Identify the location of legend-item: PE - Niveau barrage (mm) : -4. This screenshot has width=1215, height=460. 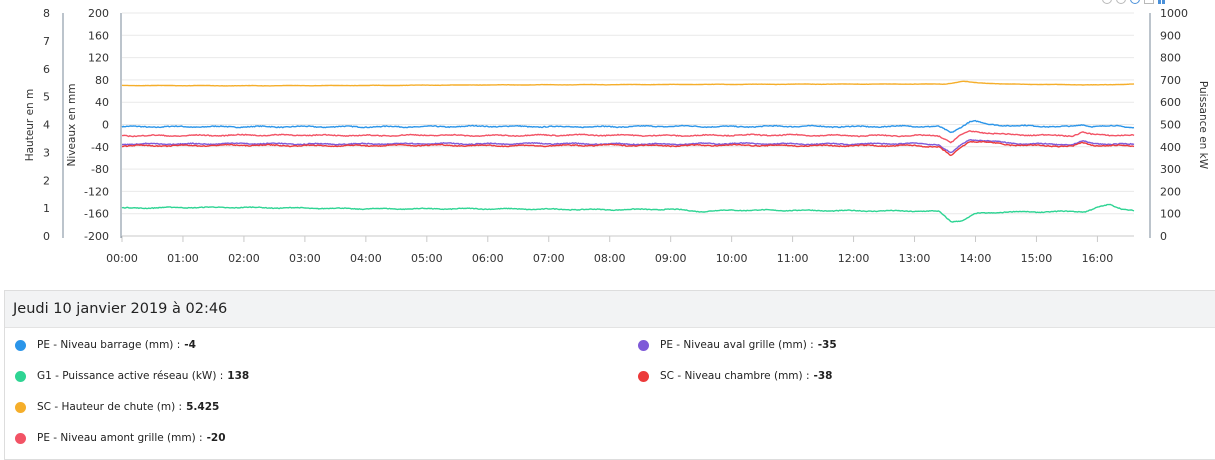
(105, 345).